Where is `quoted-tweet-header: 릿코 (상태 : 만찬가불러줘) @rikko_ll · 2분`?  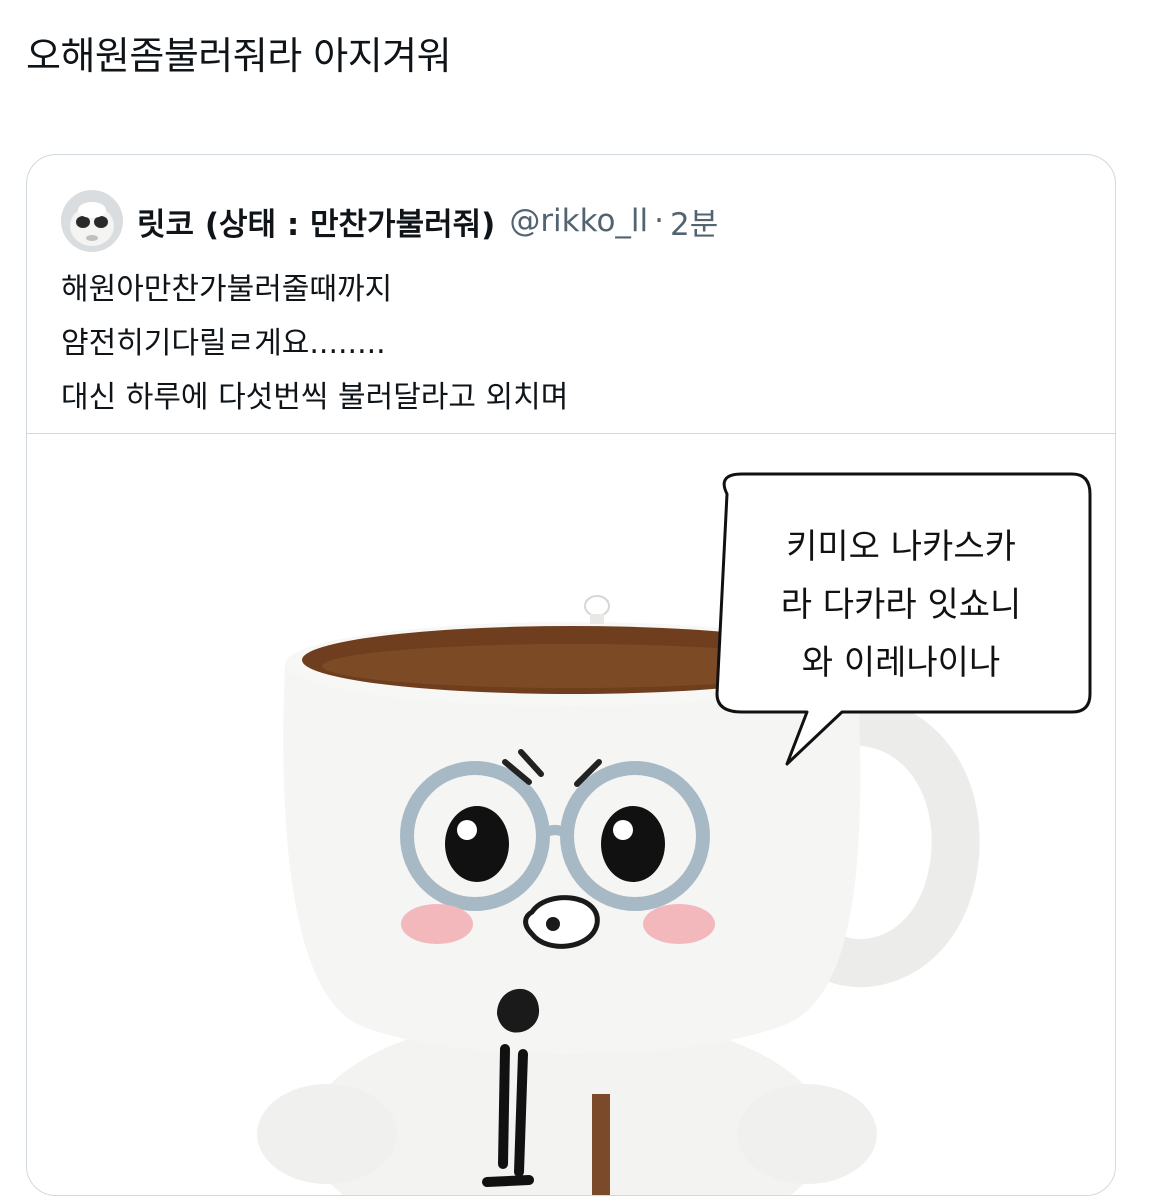
quoted-tweet-header: 릿코 (상태 : 만찬가불러줘) @rikko_ll · 2분 is located at coordinates (389, 221).